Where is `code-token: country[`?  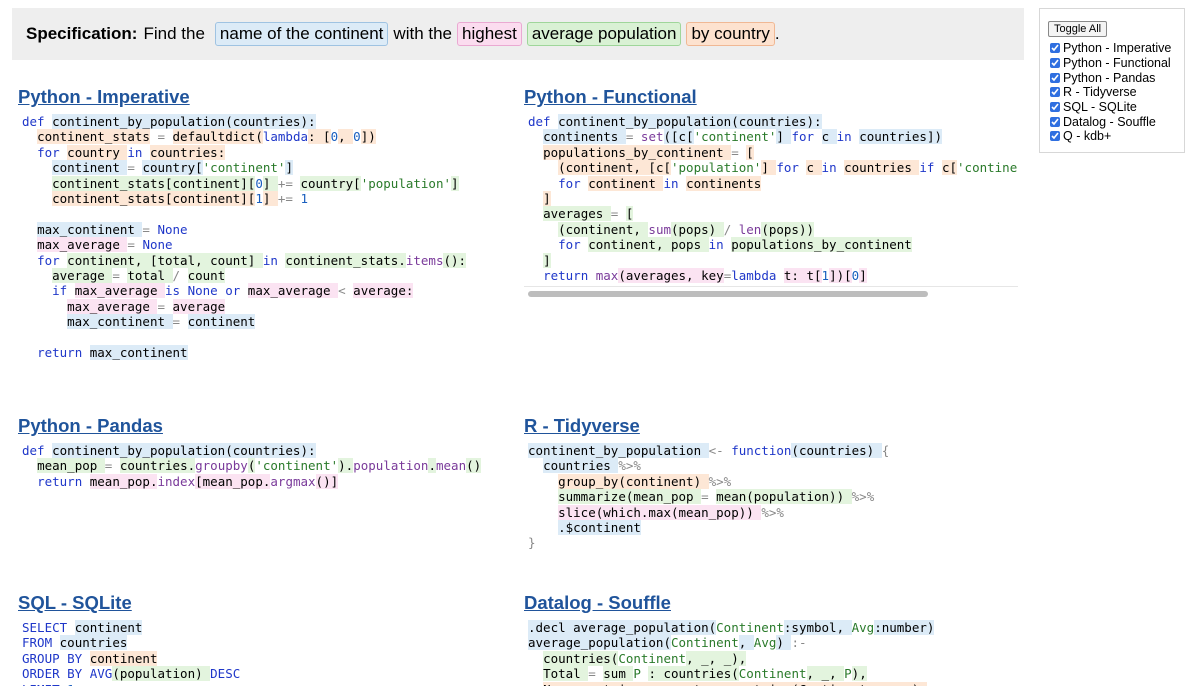
code-token: country[ is located at coordinates (330, 183).